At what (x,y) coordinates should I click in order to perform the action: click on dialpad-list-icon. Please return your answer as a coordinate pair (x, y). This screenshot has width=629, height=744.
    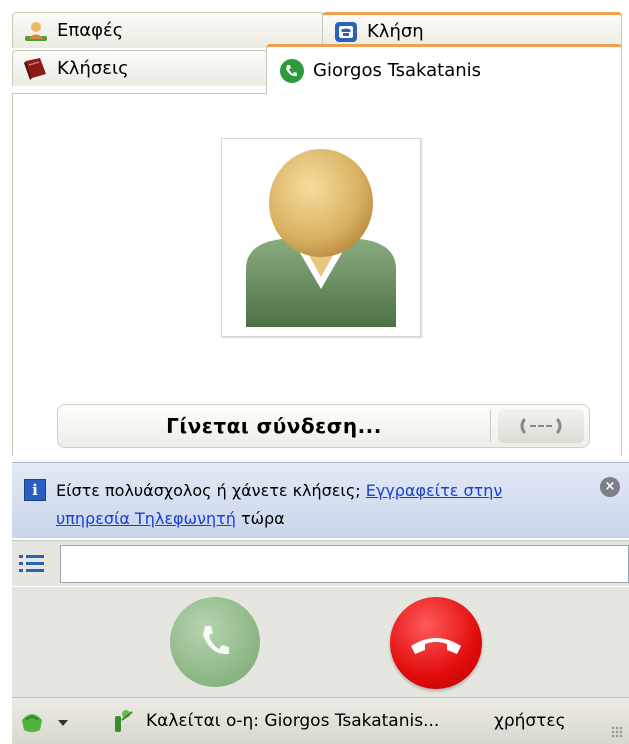
    Looking at the image, I should click on (32, 564).